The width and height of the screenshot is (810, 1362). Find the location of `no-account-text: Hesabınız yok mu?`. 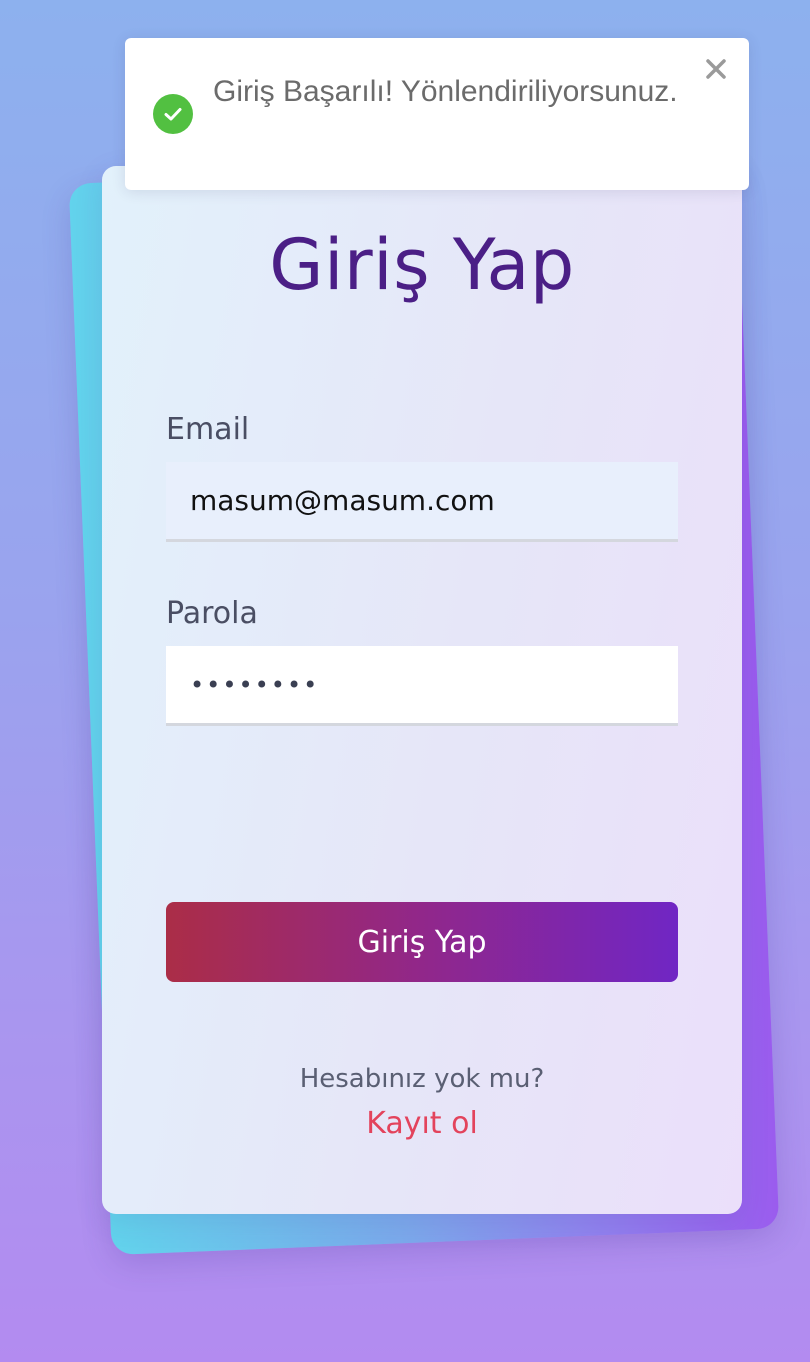

no-account-text: Hesabınız yok mu? is located at coordinates (422, 1079).